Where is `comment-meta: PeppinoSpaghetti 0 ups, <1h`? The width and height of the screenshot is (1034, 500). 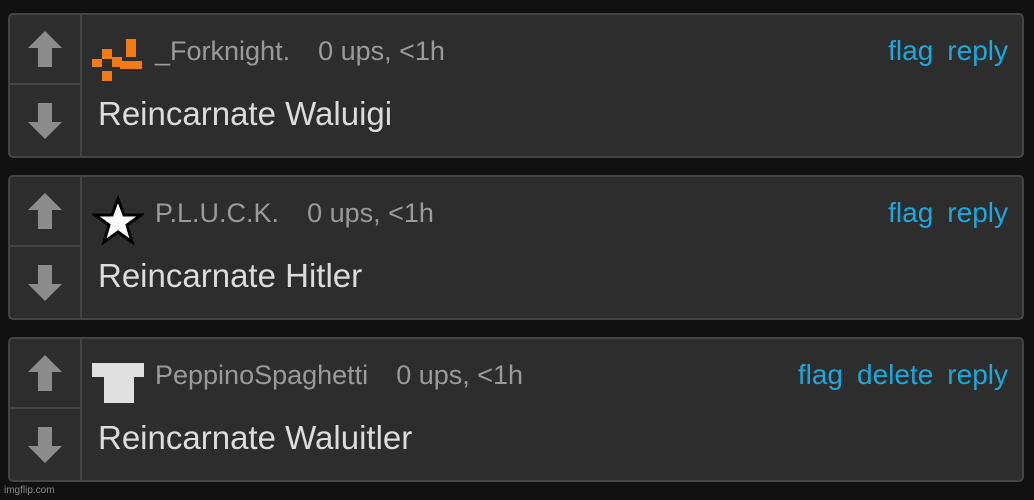
comment-meta: PeppinoSpaghetti 0 ups, <1h is located at coordinates (339, 375).